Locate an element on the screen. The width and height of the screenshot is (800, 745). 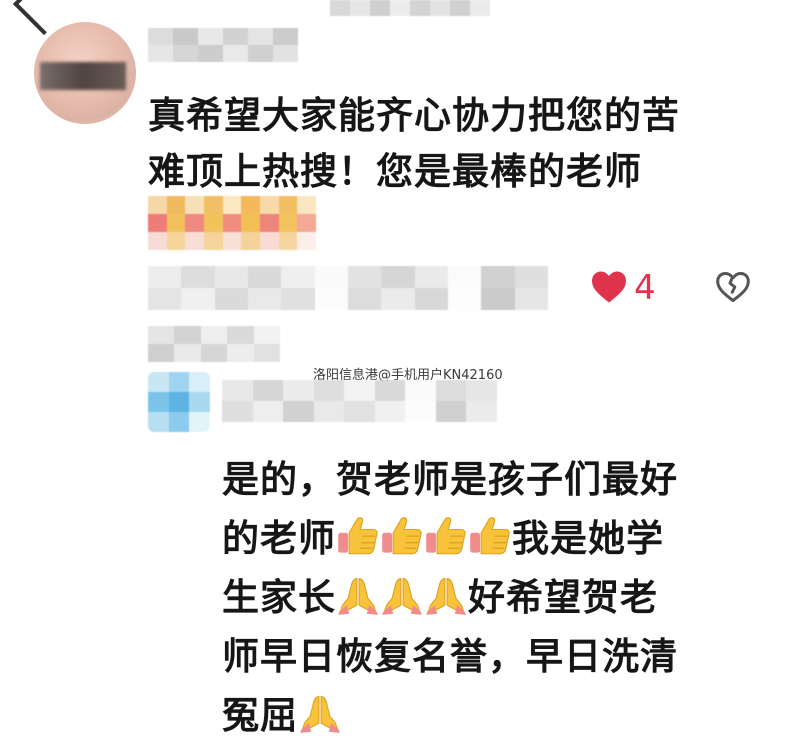
blurred-username is located at coordinates (223, 45).